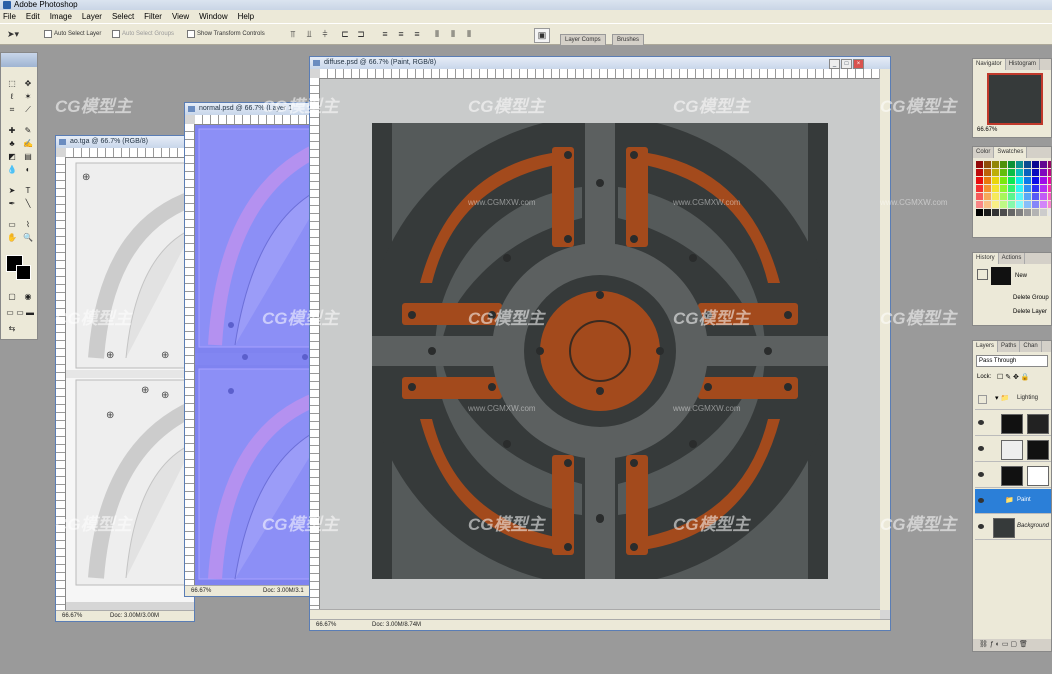 This screenshot has width=1052, height=674. I want to click on menu-file: File, so click(9, 16).